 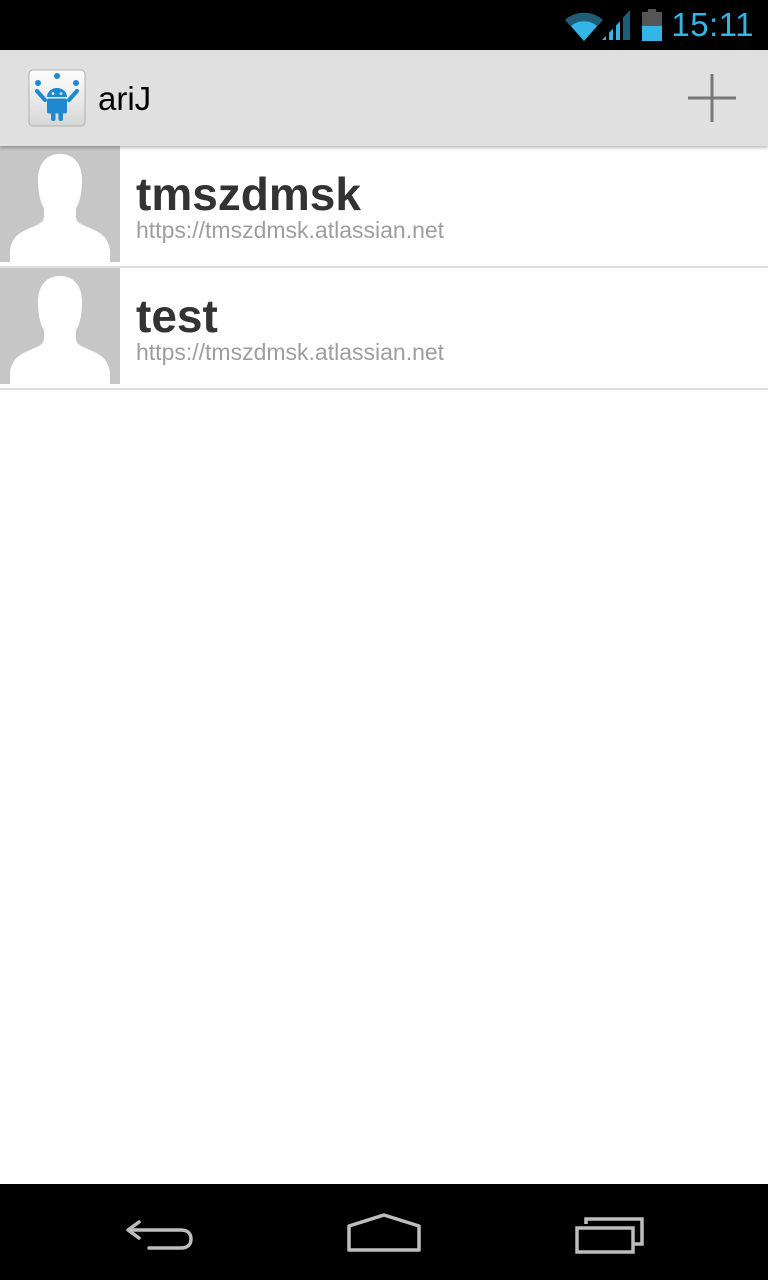 I want to click on home-button, so click(x=384, y=1232).